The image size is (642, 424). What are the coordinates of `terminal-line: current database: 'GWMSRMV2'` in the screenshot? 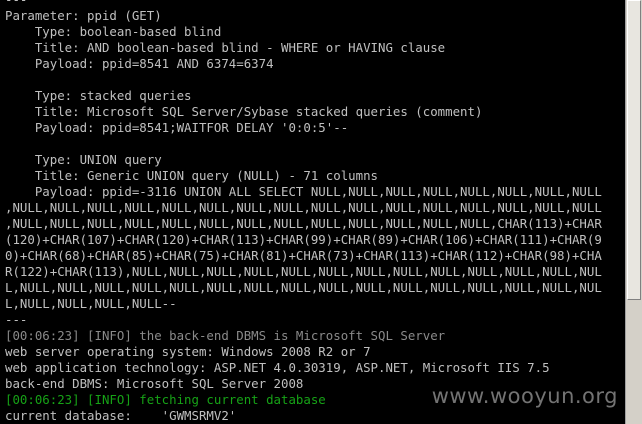 It's located at (121, 415).